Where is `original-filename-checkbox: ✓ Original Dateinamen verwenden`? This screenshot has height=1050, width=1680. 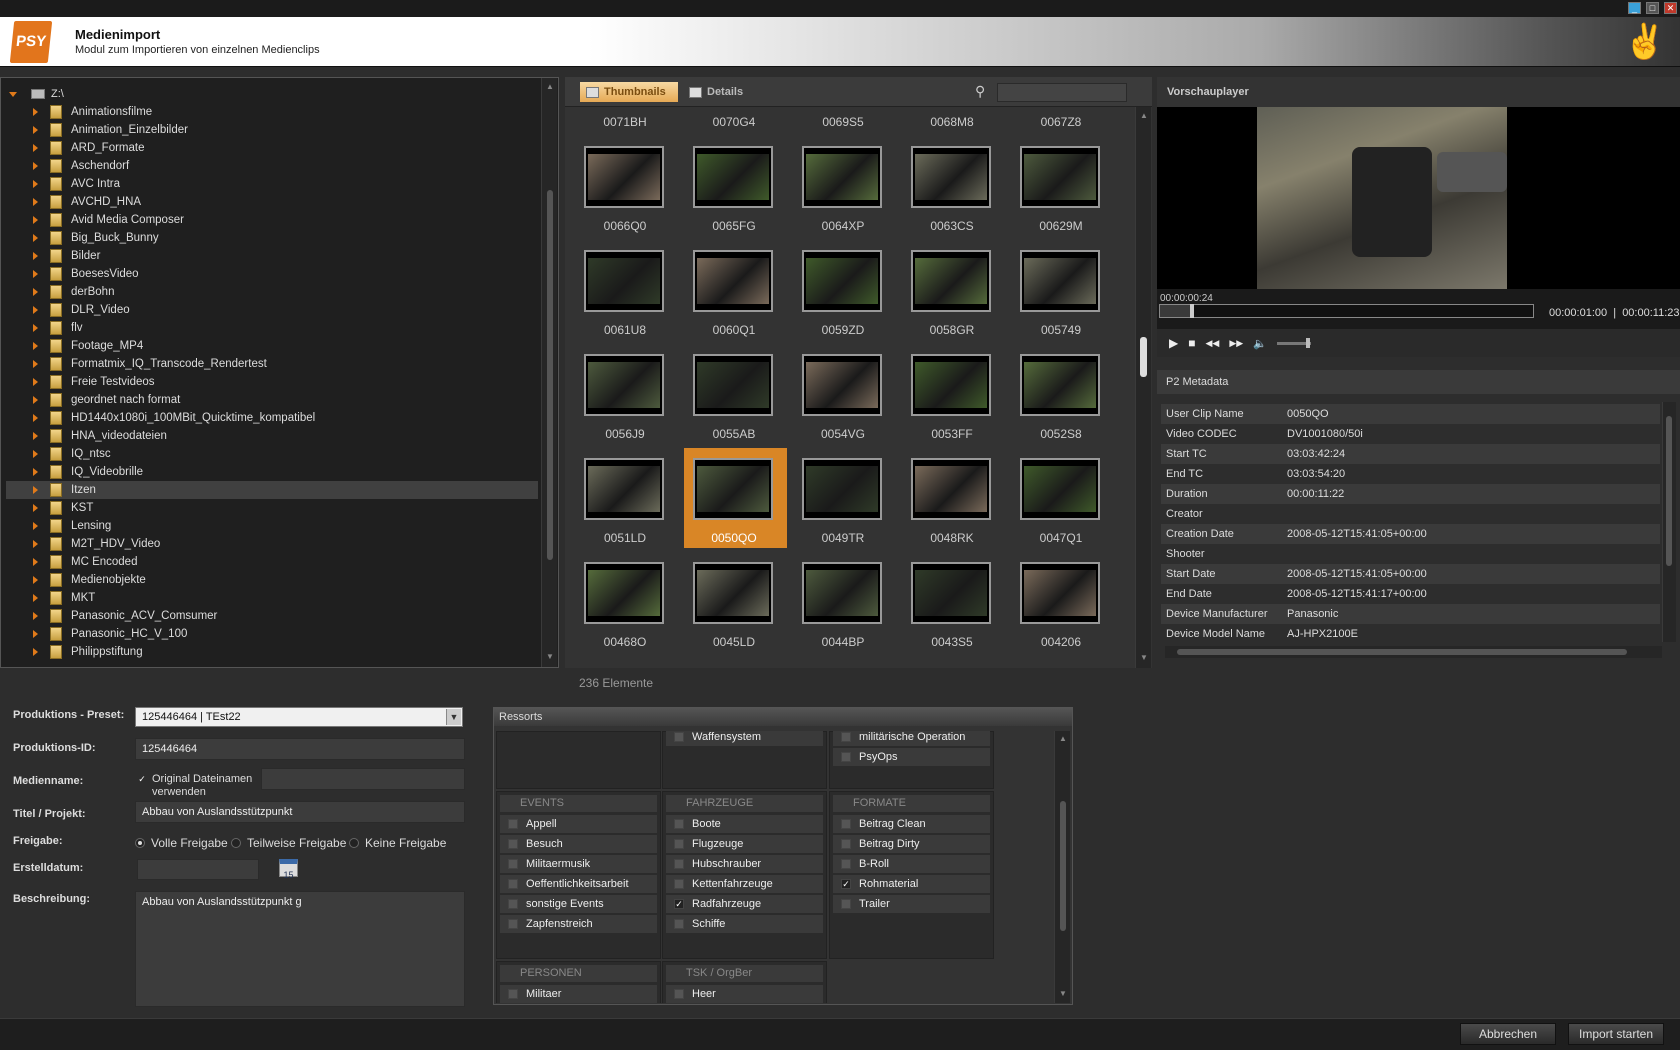 original-filename-checkbox: ✓ Original Dateinamen verwenden is located at coordinates (194, 786).